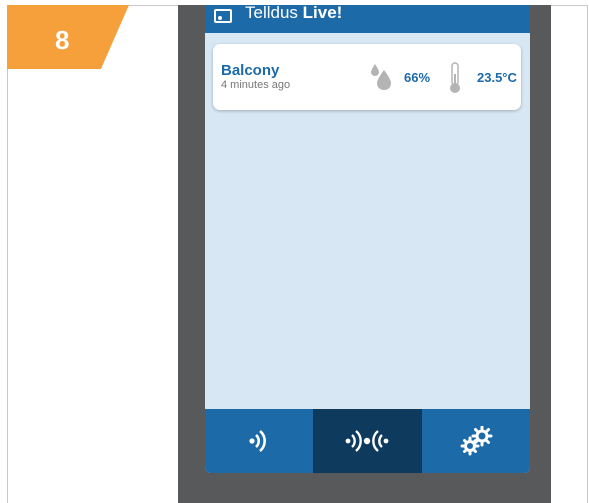 The image size is (589, 503). I want to click on sensor-updated-time: 4 minutes ago, so click(256, 85).